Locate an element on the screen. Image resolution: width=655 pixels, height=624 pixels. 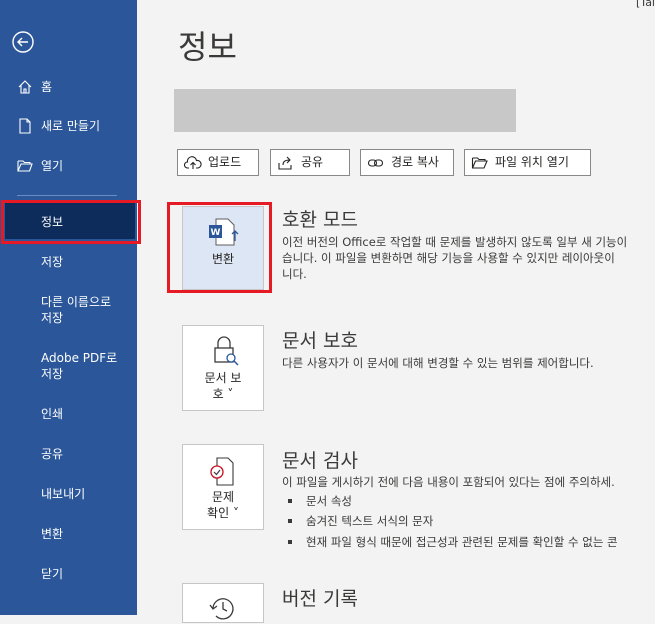
upload-icon is located at coordinates (193, 162).